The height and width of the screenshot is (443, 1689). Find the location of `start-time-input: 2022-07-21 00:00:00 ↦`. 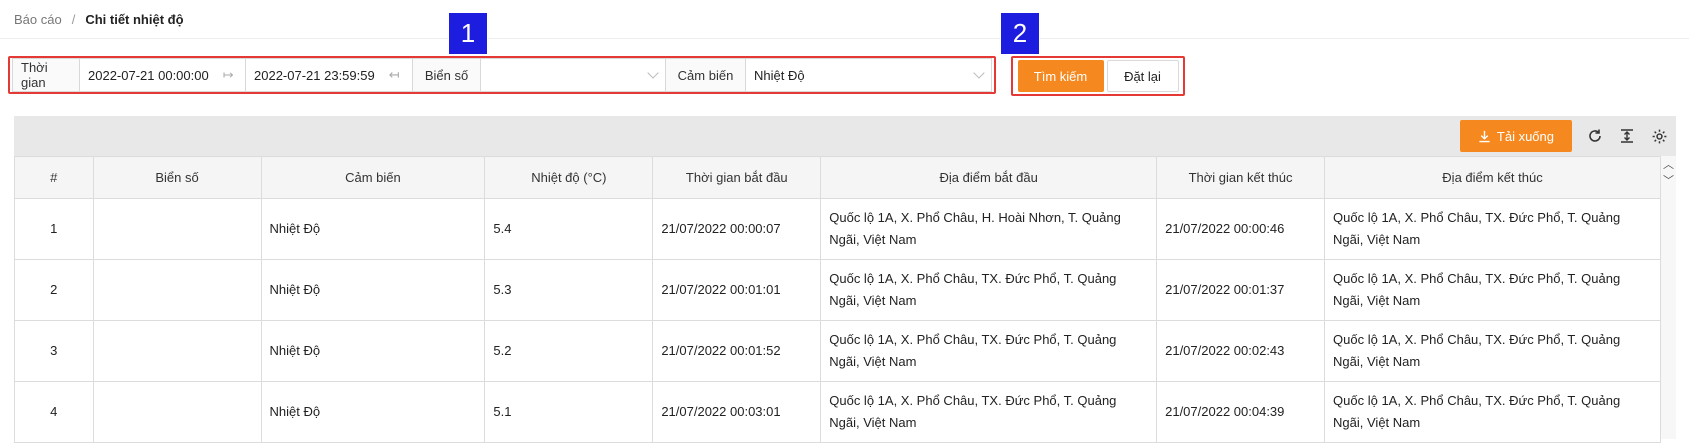

start-time-input: 2022-07-21 00:00:00 ↦ is located at coordinates (163, 75).